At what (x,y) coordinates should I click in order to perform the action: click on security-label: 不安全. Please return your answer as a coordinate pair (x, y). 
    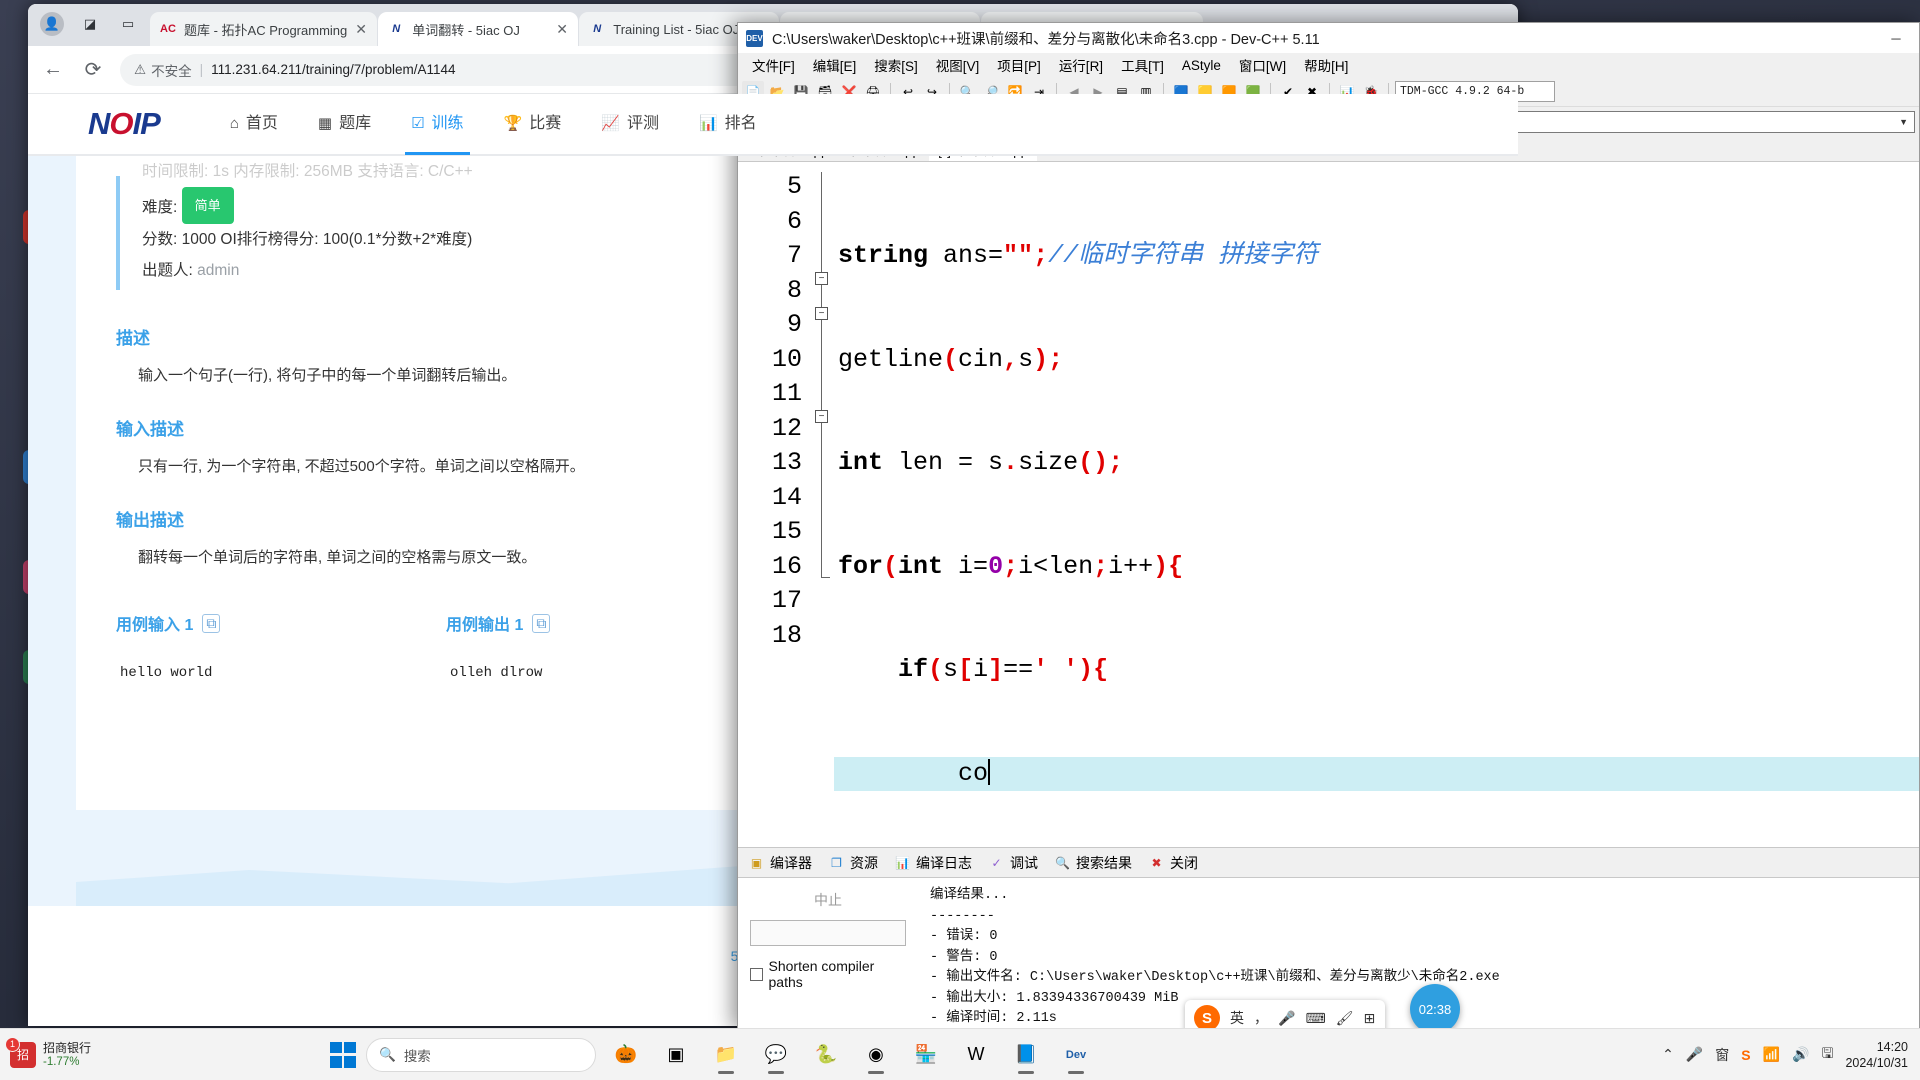
    Looking at the image, I should click on (171, 71).